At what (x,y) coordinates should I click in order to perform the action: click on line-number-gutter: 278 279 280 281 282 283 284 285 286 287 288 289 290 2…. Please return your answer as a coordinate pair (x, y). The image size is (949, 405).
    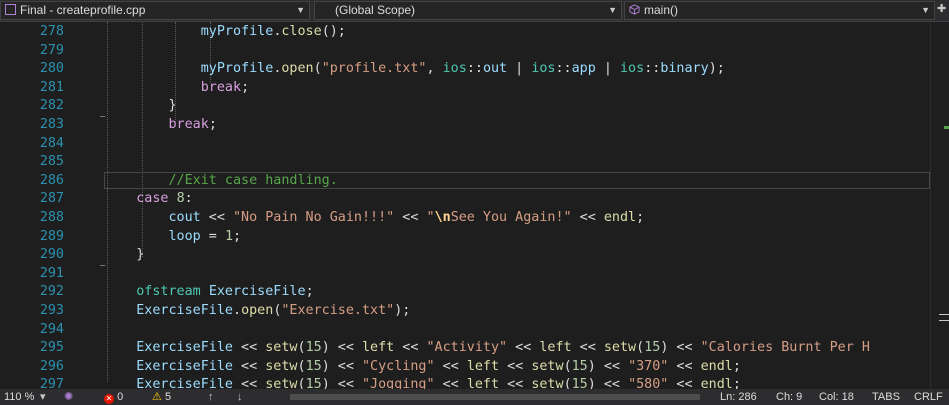
    Looking at the image, I should click on (50, 205).